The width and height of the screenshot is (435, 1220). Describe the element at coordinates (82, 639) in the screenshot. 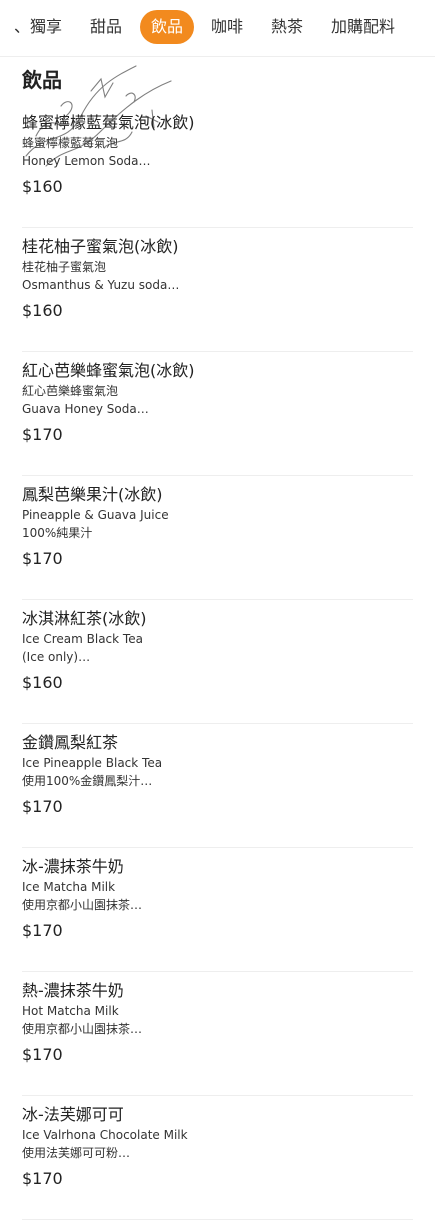

I see `item-description: Ice Cream Black Tea` at that location.